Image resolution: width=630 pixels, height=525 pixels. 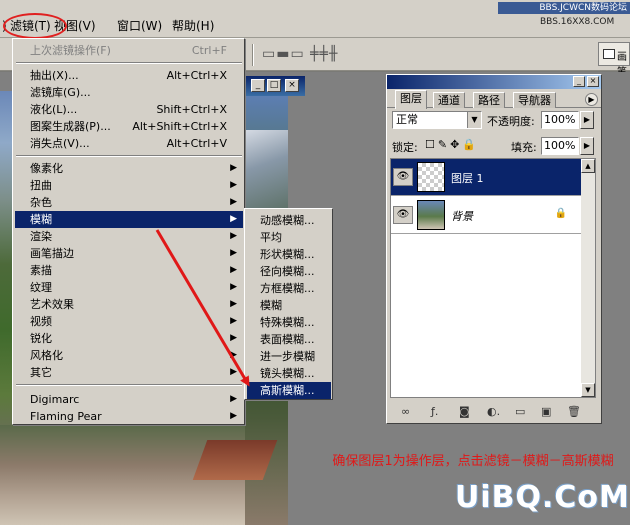 I want to click on fill-arrow-icon: ▶, so click(x=587, y=146).